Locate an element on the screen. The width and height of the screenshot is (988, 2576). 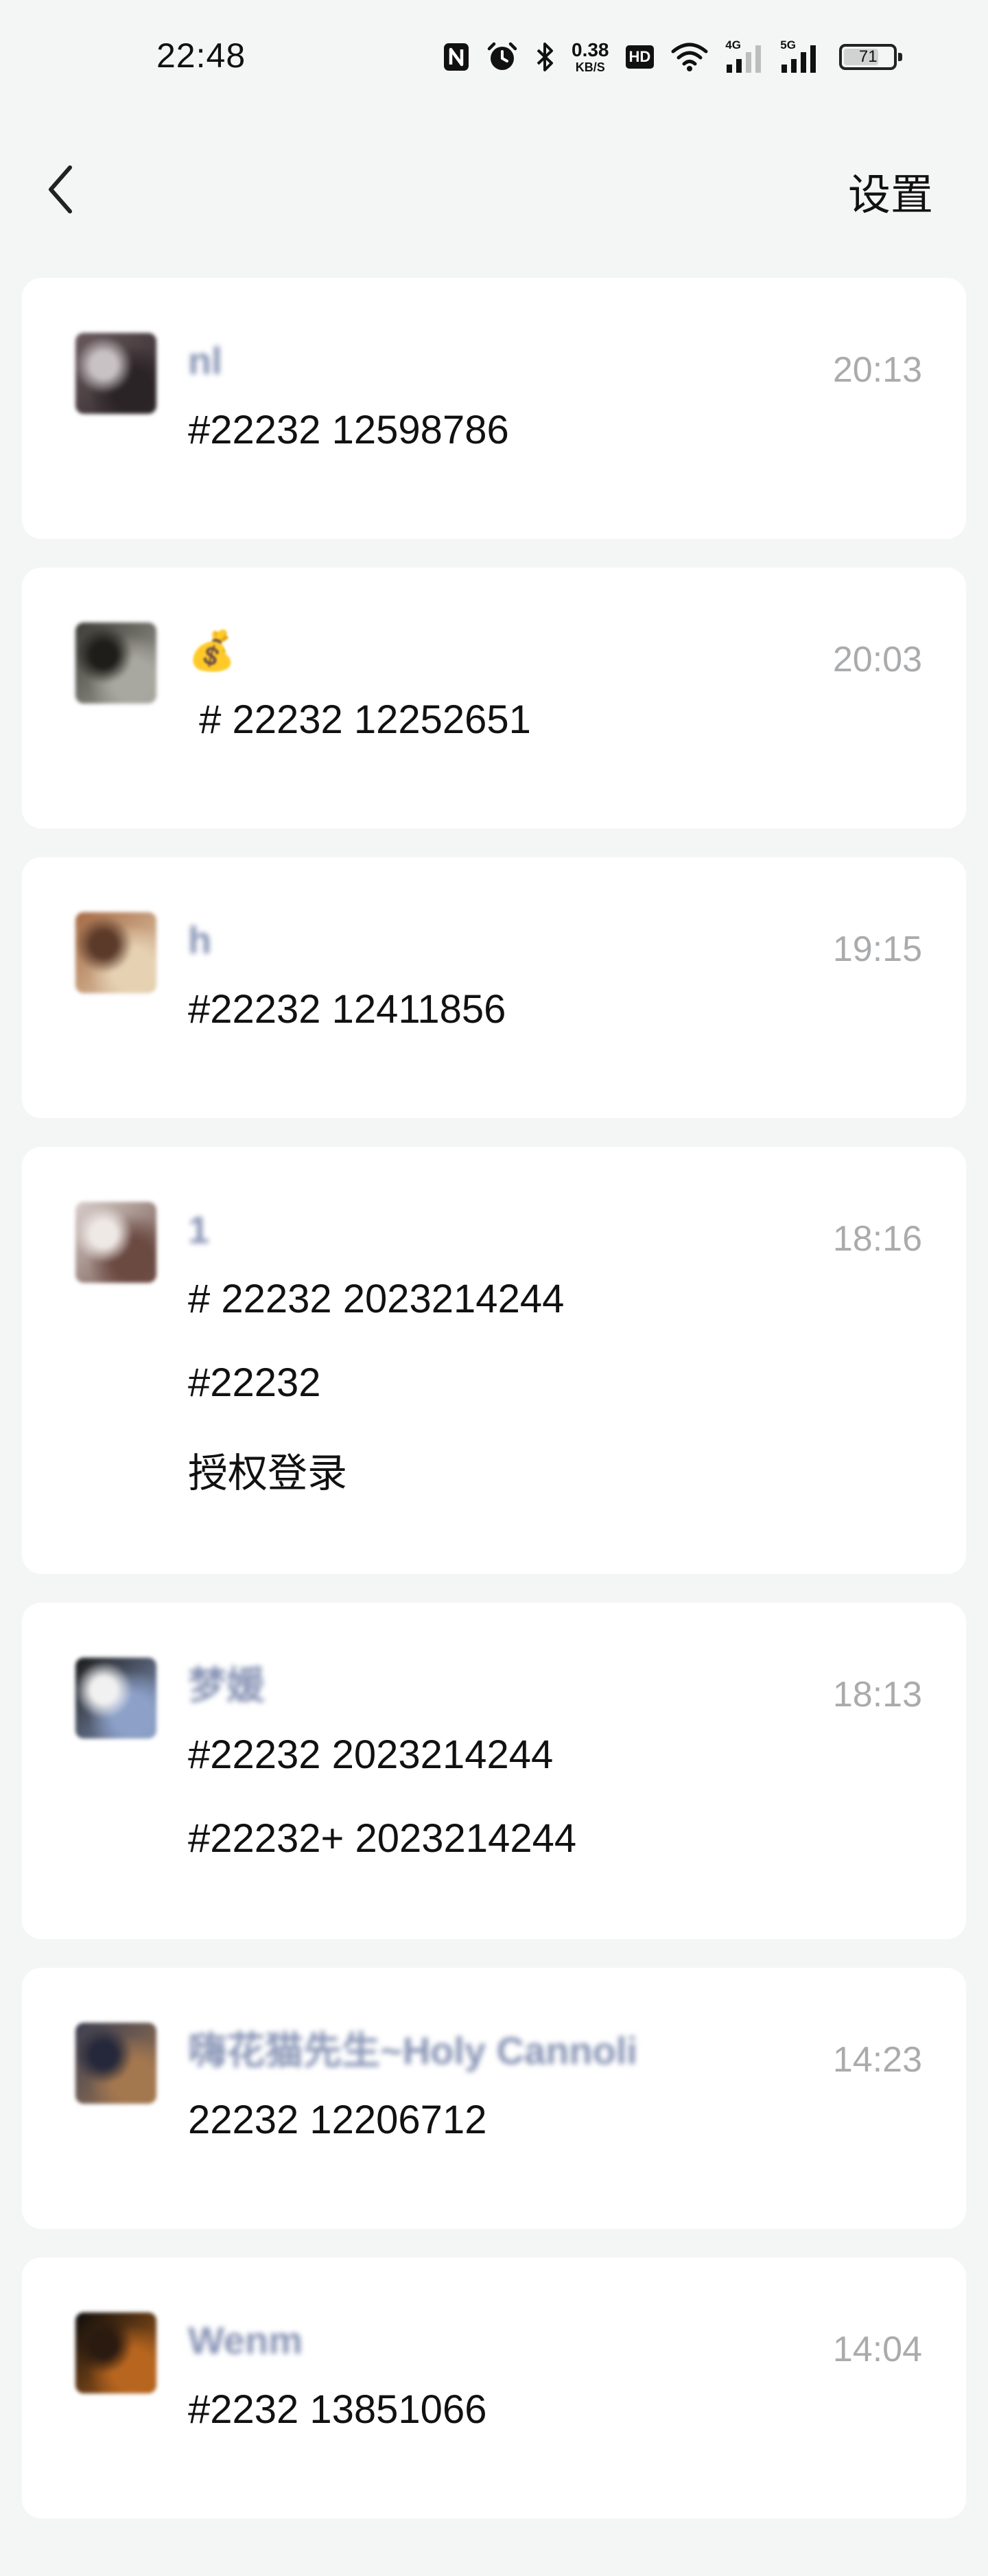
chevron-left-icon is located at coordinates (60, 189).